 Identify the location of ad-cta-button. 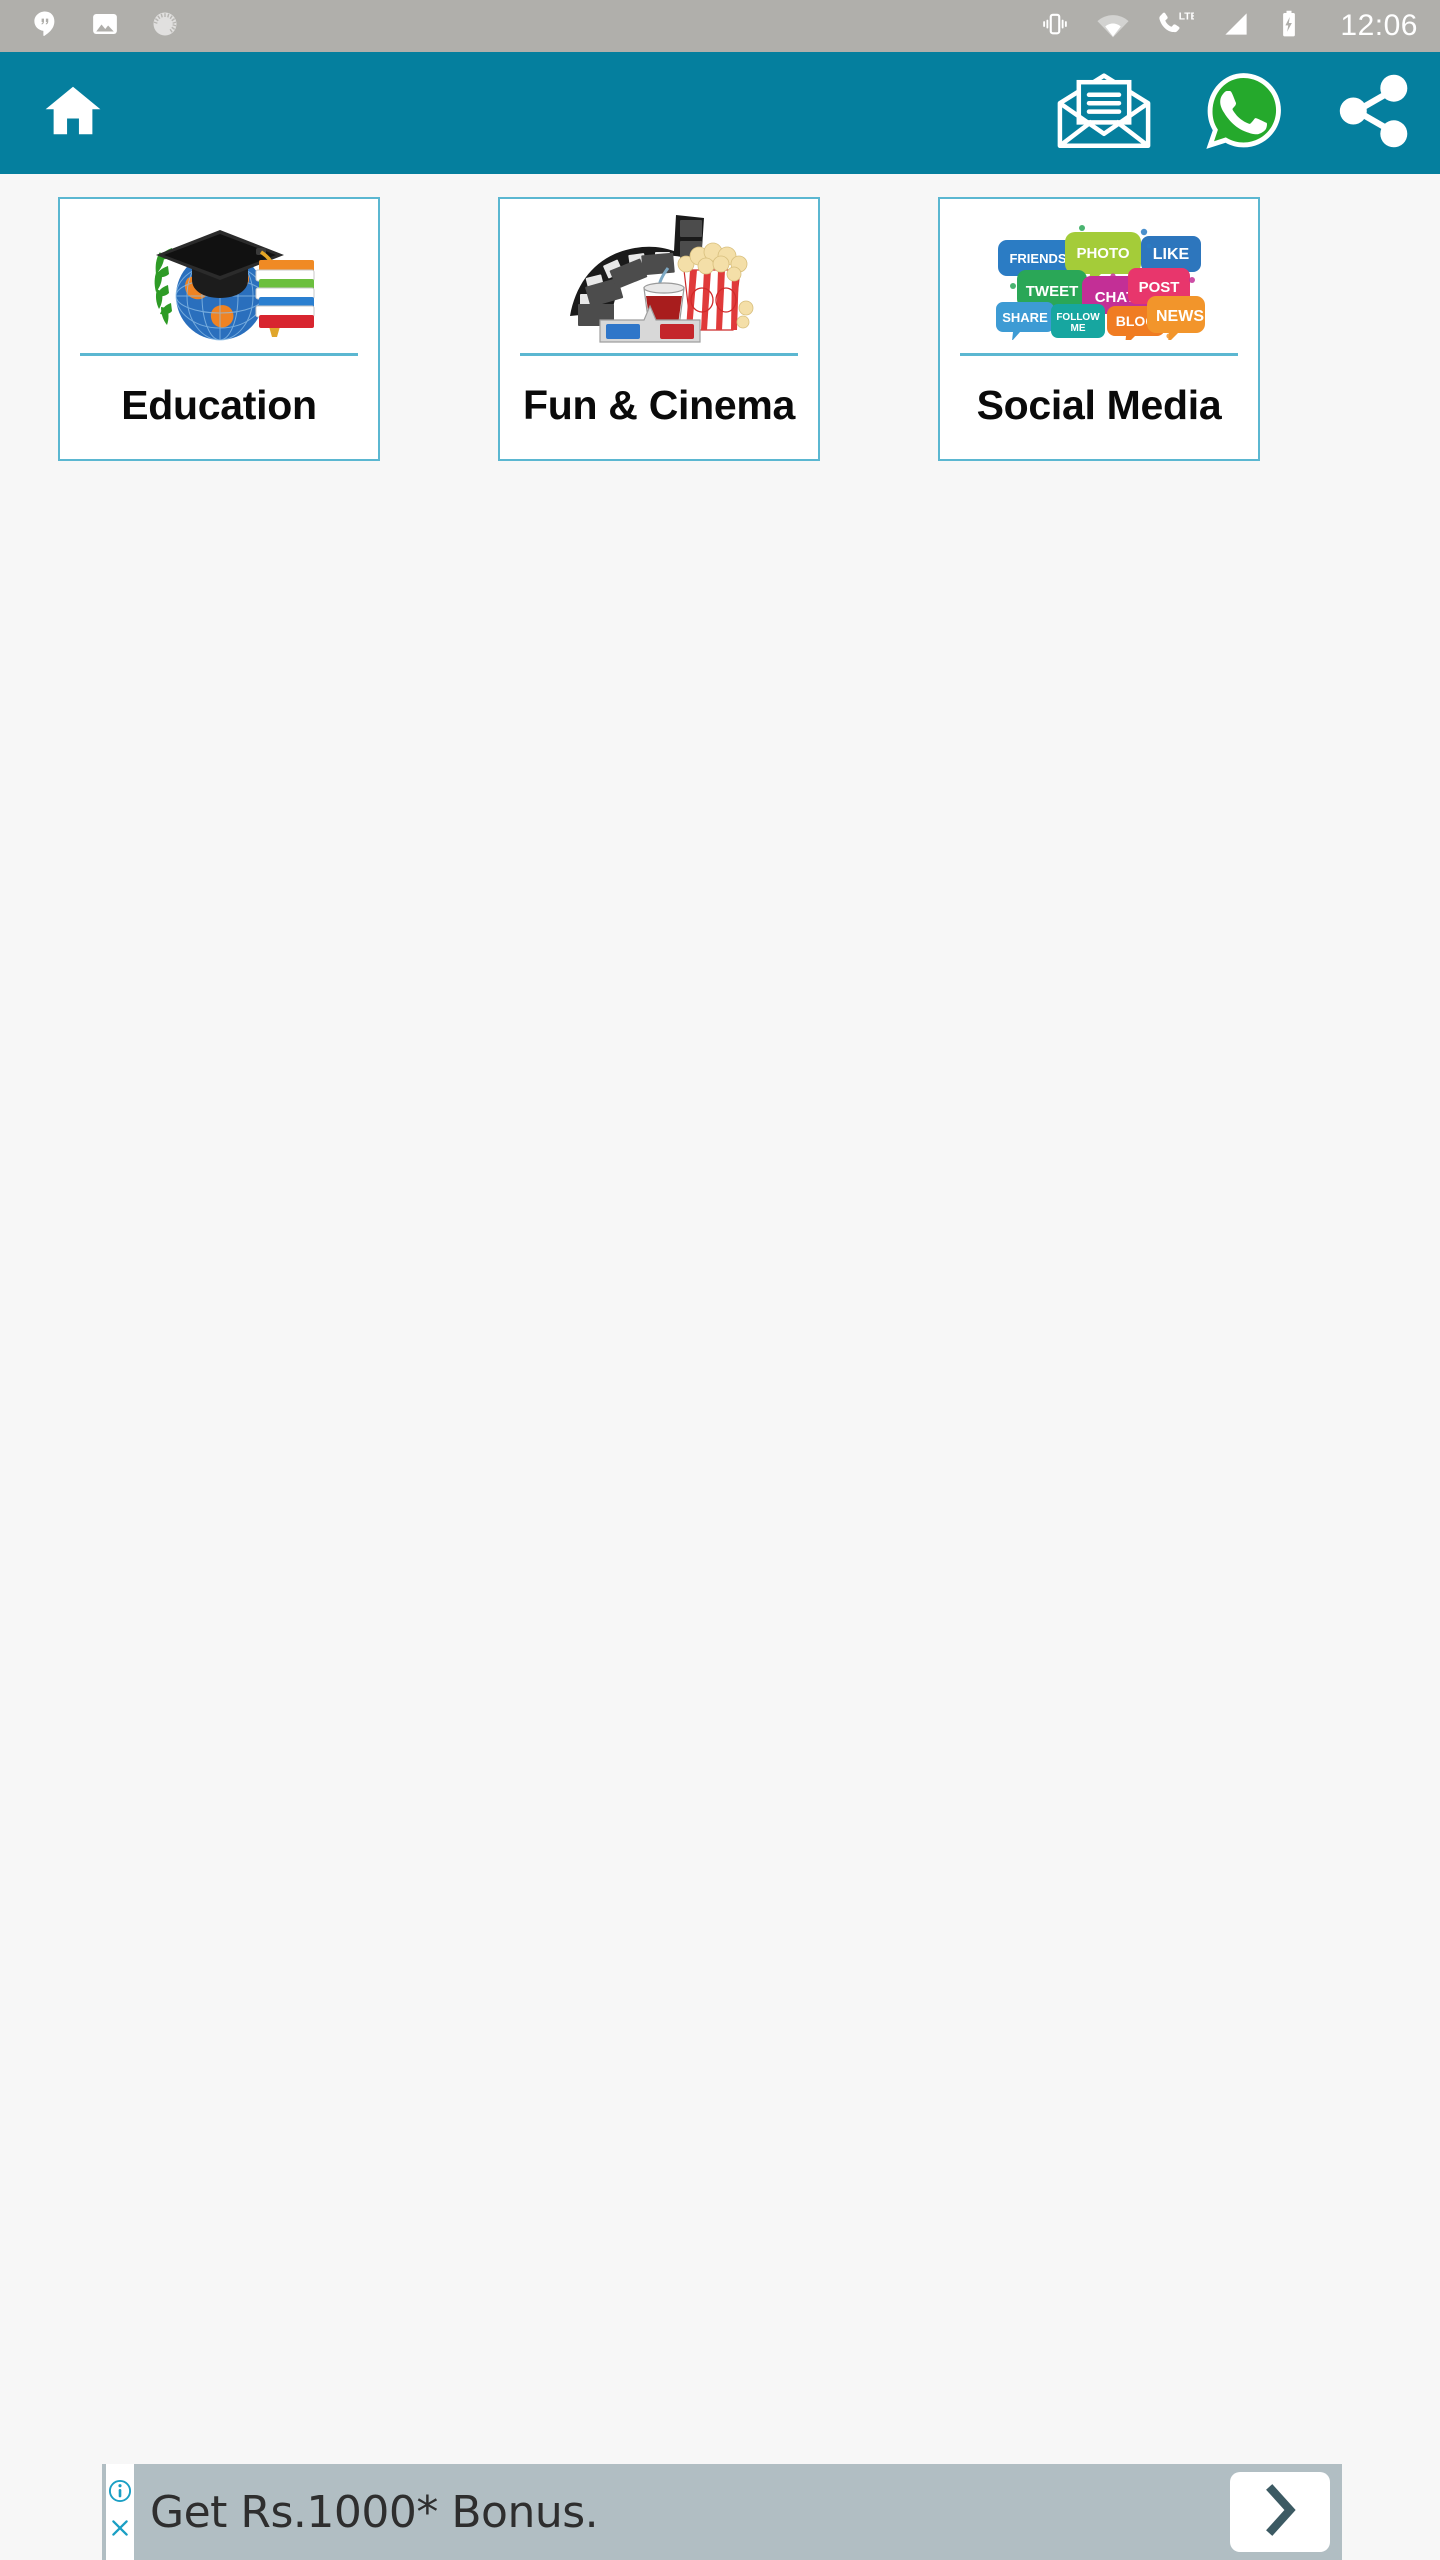
(1280, 2512).